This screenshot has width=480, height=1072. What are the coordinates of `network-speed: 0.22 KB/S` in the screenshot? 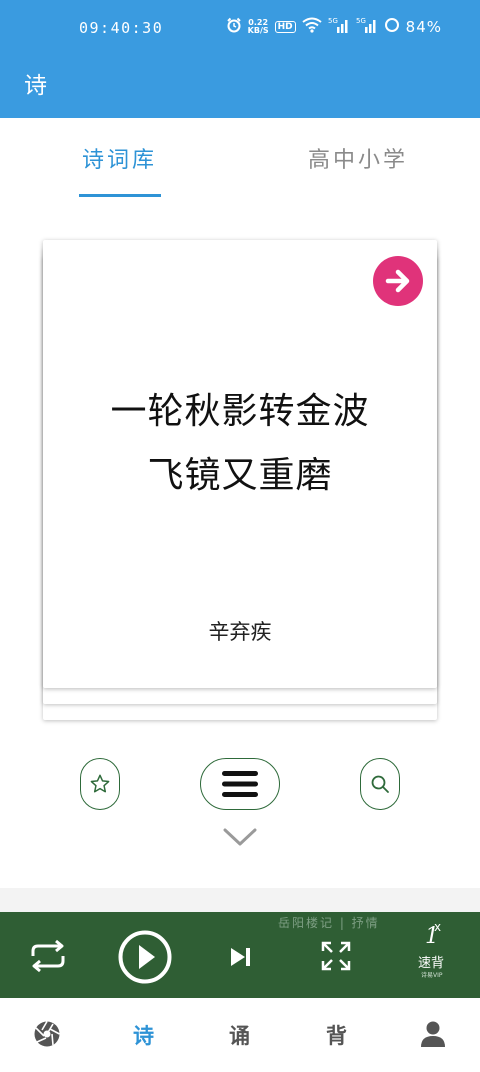 It's located at (258, 27).